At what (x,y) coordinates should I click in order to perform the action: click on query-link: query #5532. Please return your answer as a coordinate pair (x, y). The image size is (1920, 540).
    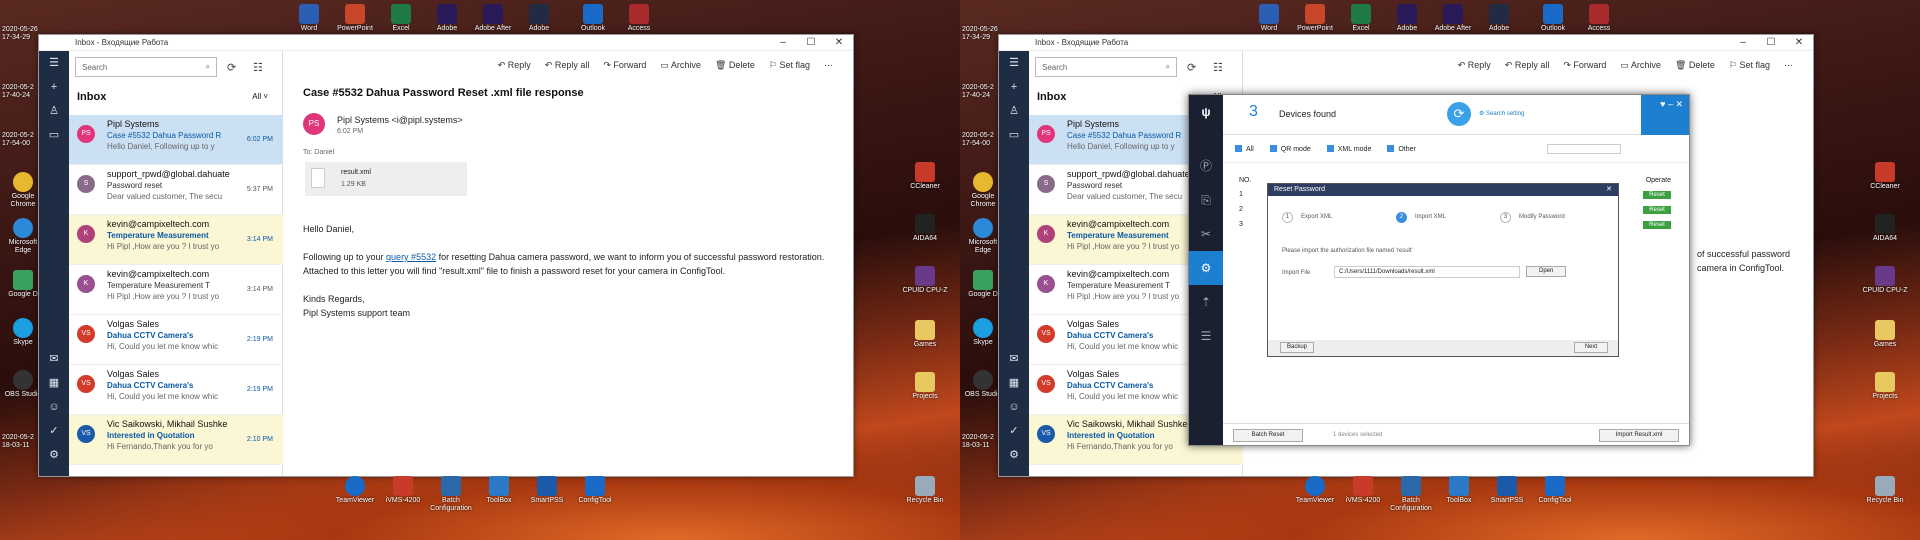
    Looking at the image, I should click on (411, 257).